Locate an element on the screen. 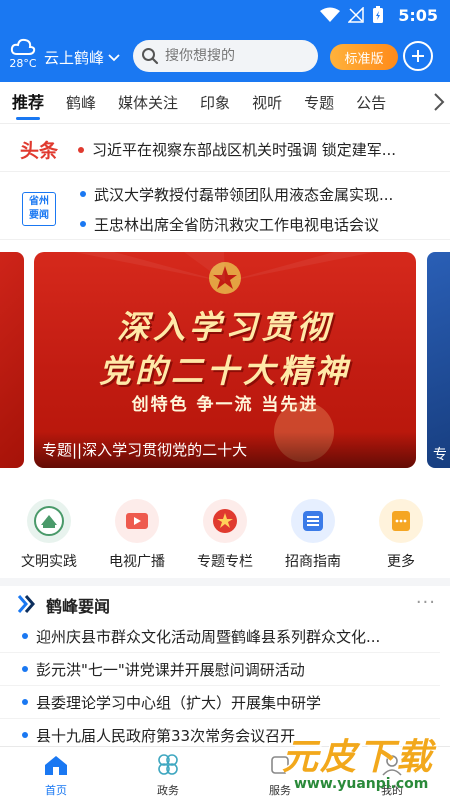 The width and height of the screenshot is (450, 800). watermark-overlay: 元皮下载 www.yuanpi.com is located at coordinates (359, 763).